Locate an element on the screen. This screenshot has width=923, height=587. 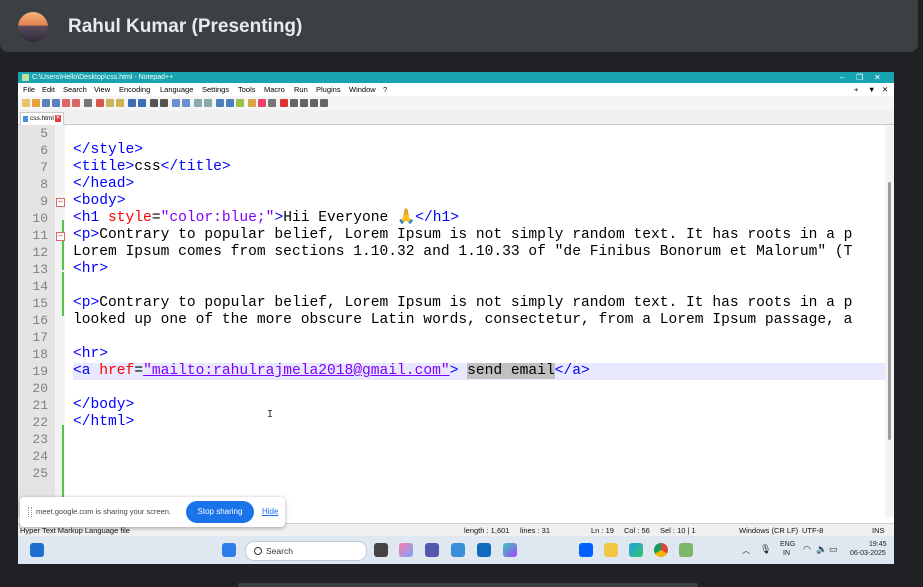
copy-icon is located at coordinates (110, 103).